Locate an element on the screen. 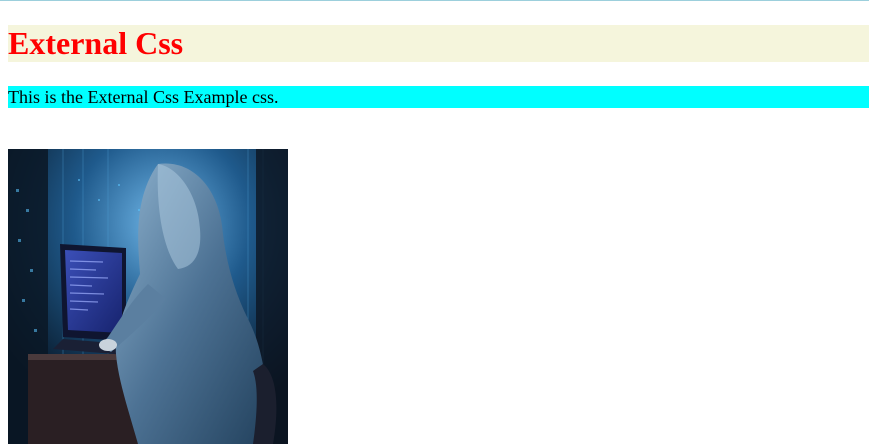  top-border-line is located at coordinates (434, 0).